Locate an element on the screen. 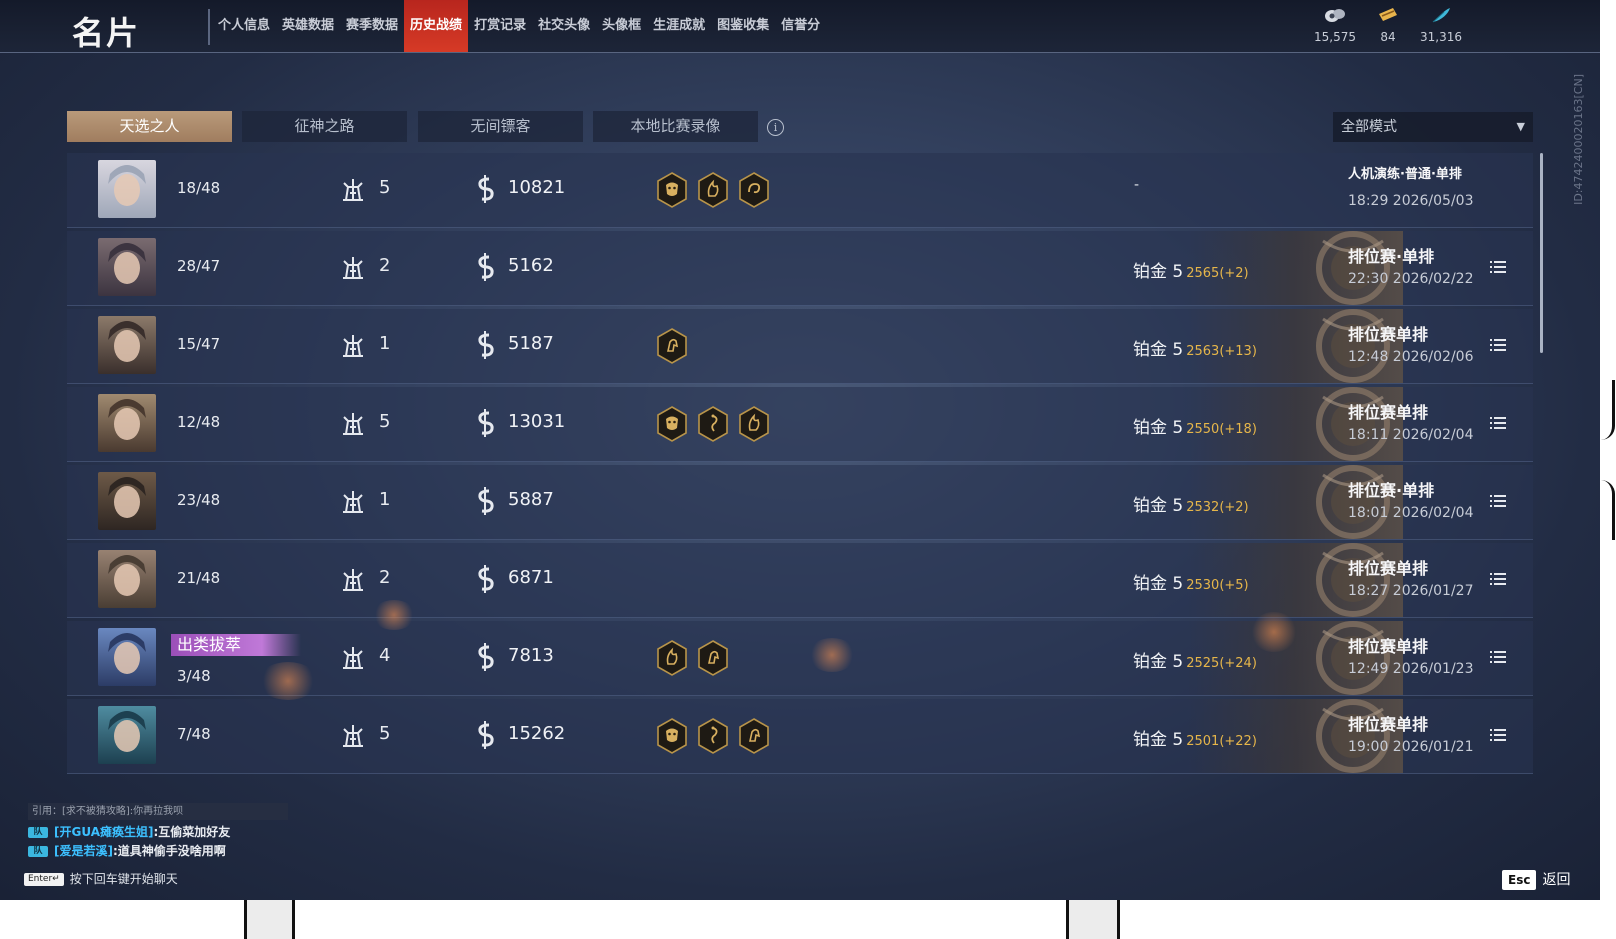  swirl-medal-icon is located at coordinates (754, 192).